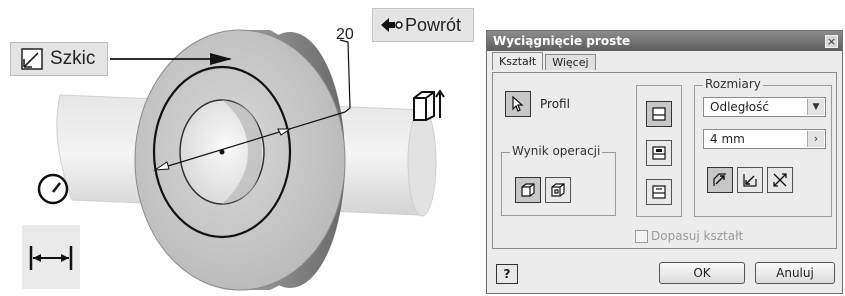  What do you see at coordinates (562, 41) in the screenshot?
I see `dialog-title: Wyciągnięcie proste` at bounding box center [562, 41].